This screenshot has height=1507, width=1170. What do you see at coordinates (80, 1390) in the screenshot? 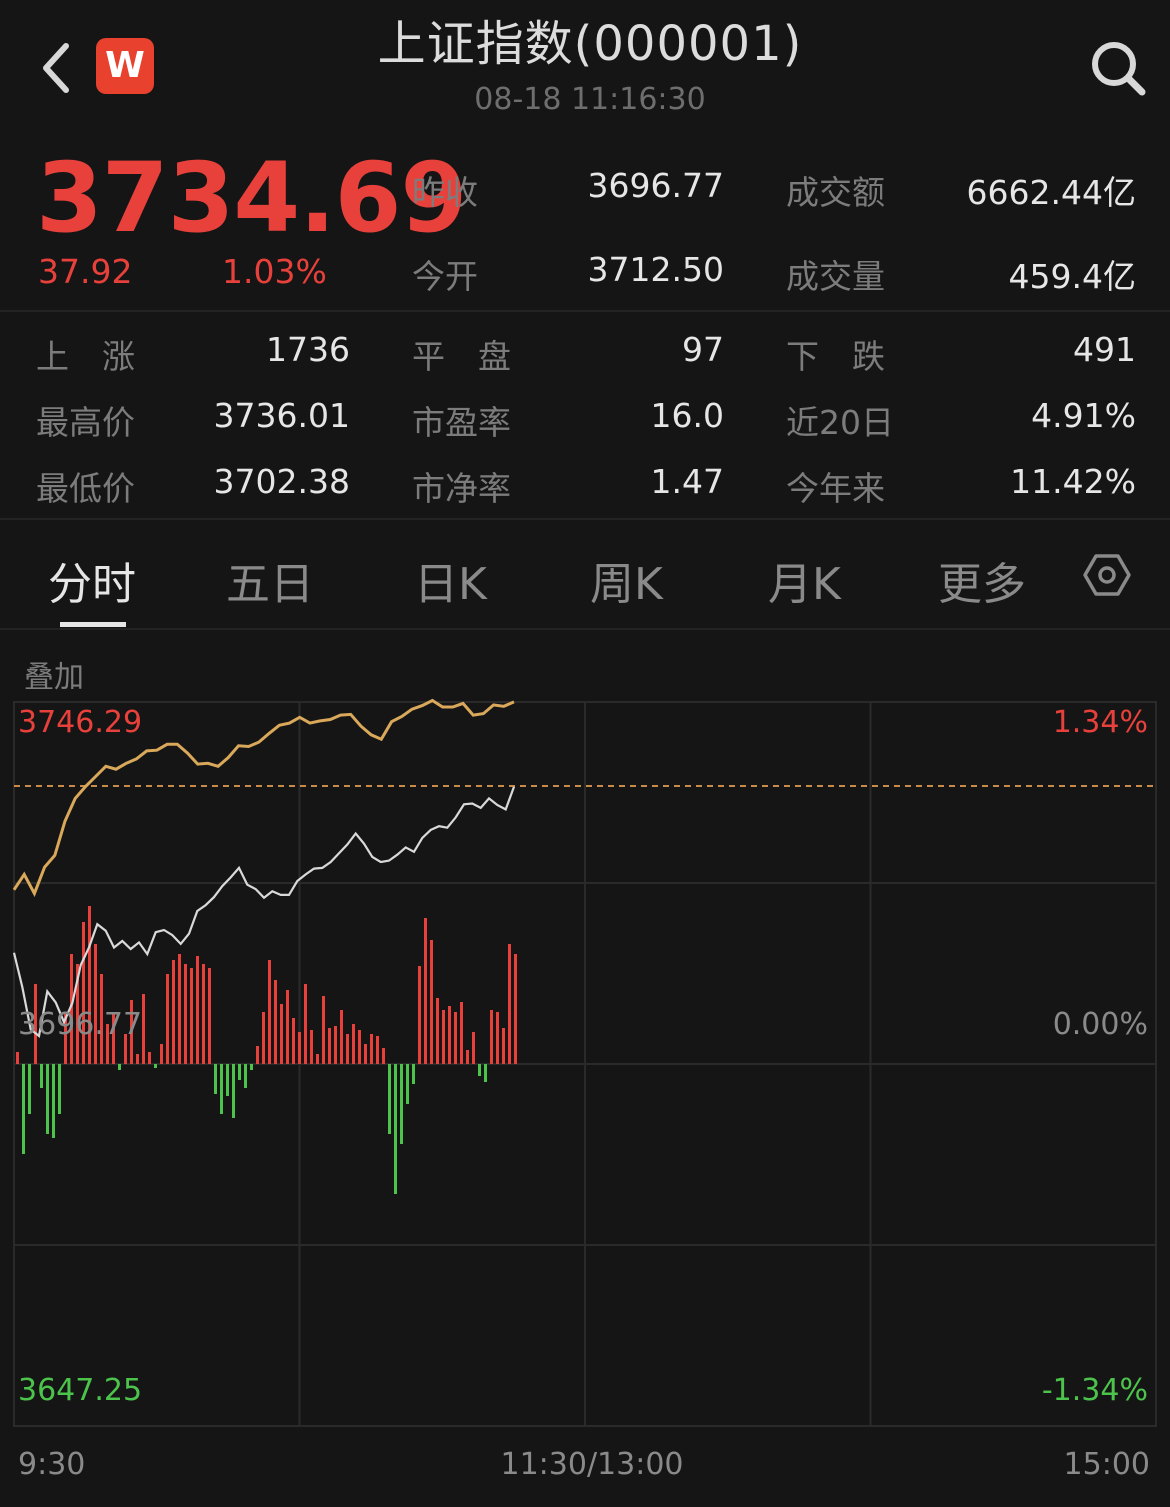
I see `y-axis-bottom-label: 3647.25` at bounding box center [80, 1390].